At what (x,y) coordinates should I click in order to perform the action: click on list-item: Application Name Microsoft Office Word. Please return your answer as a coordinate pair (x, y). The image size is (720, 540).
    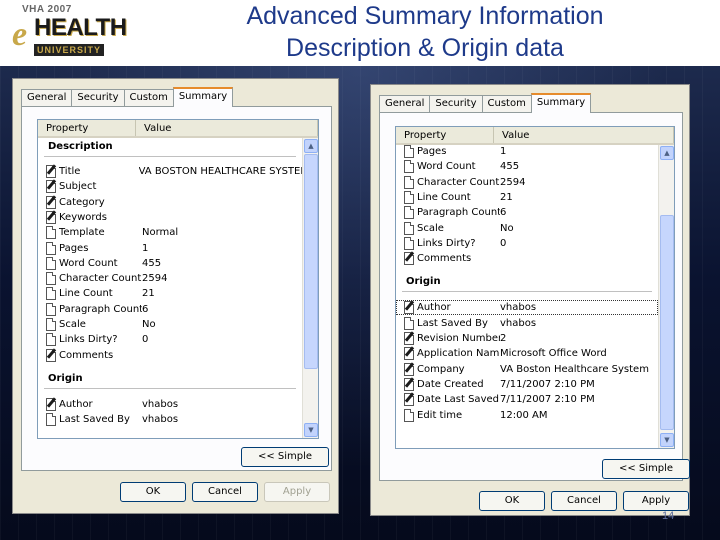
    Looking at the image, I should click on (527, 353).